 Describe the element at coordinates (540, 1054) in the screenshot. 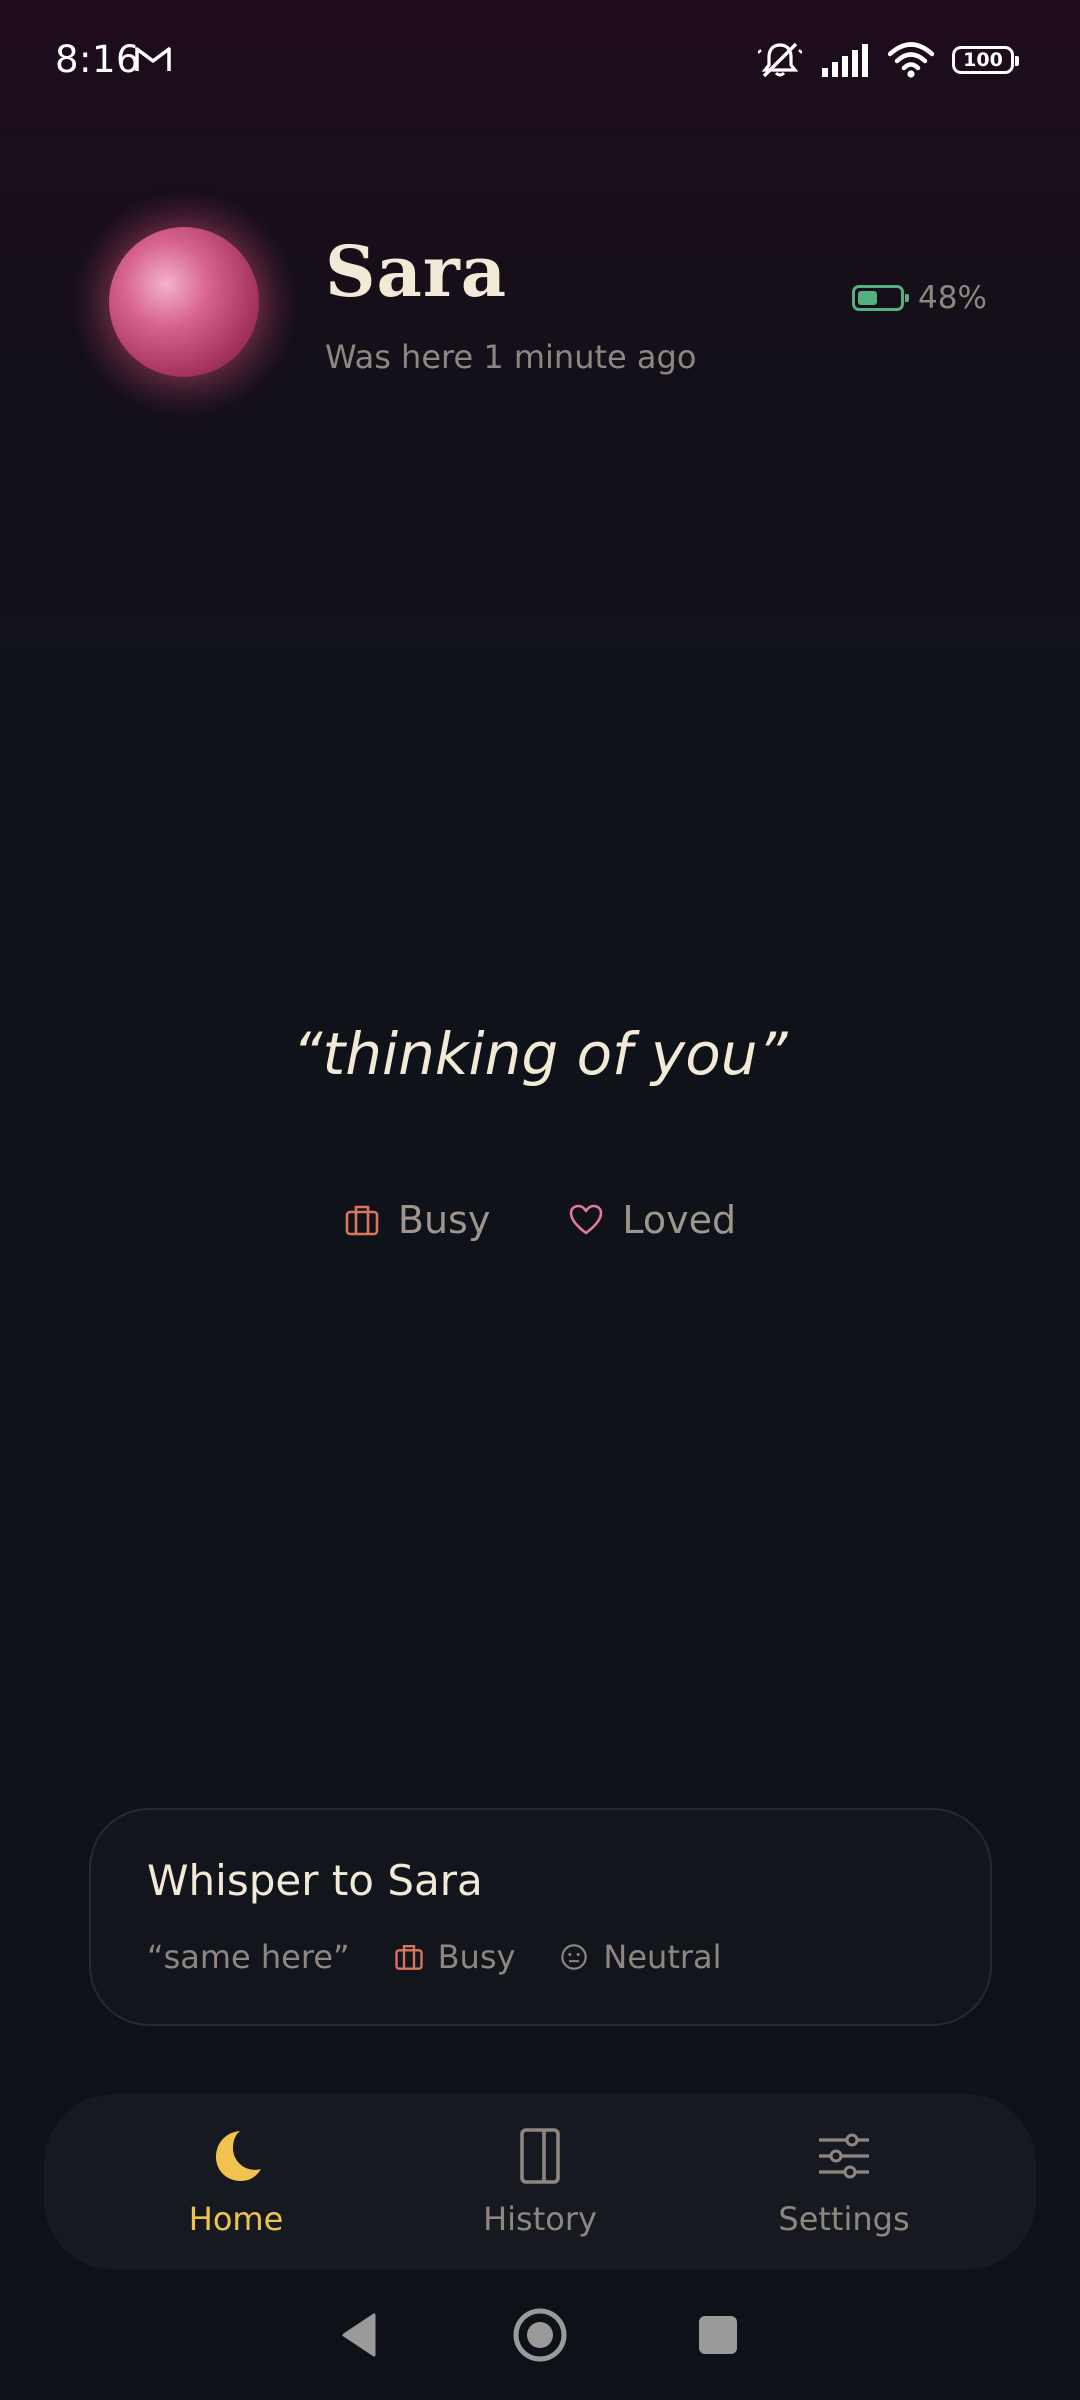

I see `status-quote: “thinking of you”` at that location.